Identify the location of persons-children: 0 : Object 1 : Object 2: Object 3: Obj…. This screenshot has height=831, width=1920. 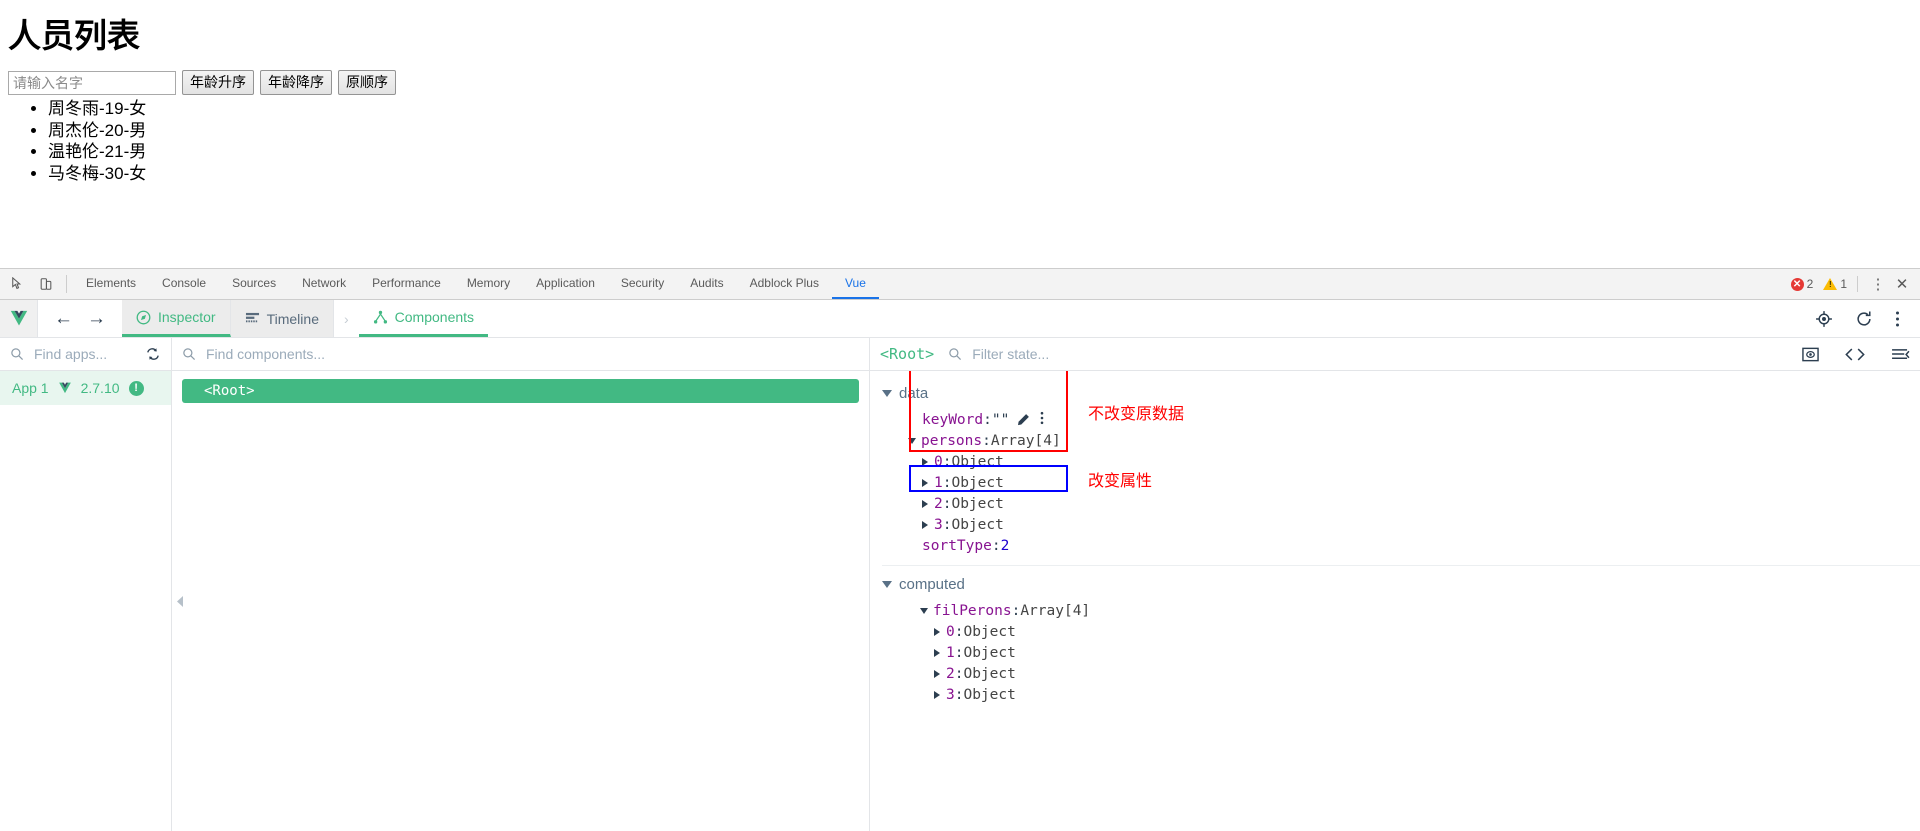
(1414, 493).